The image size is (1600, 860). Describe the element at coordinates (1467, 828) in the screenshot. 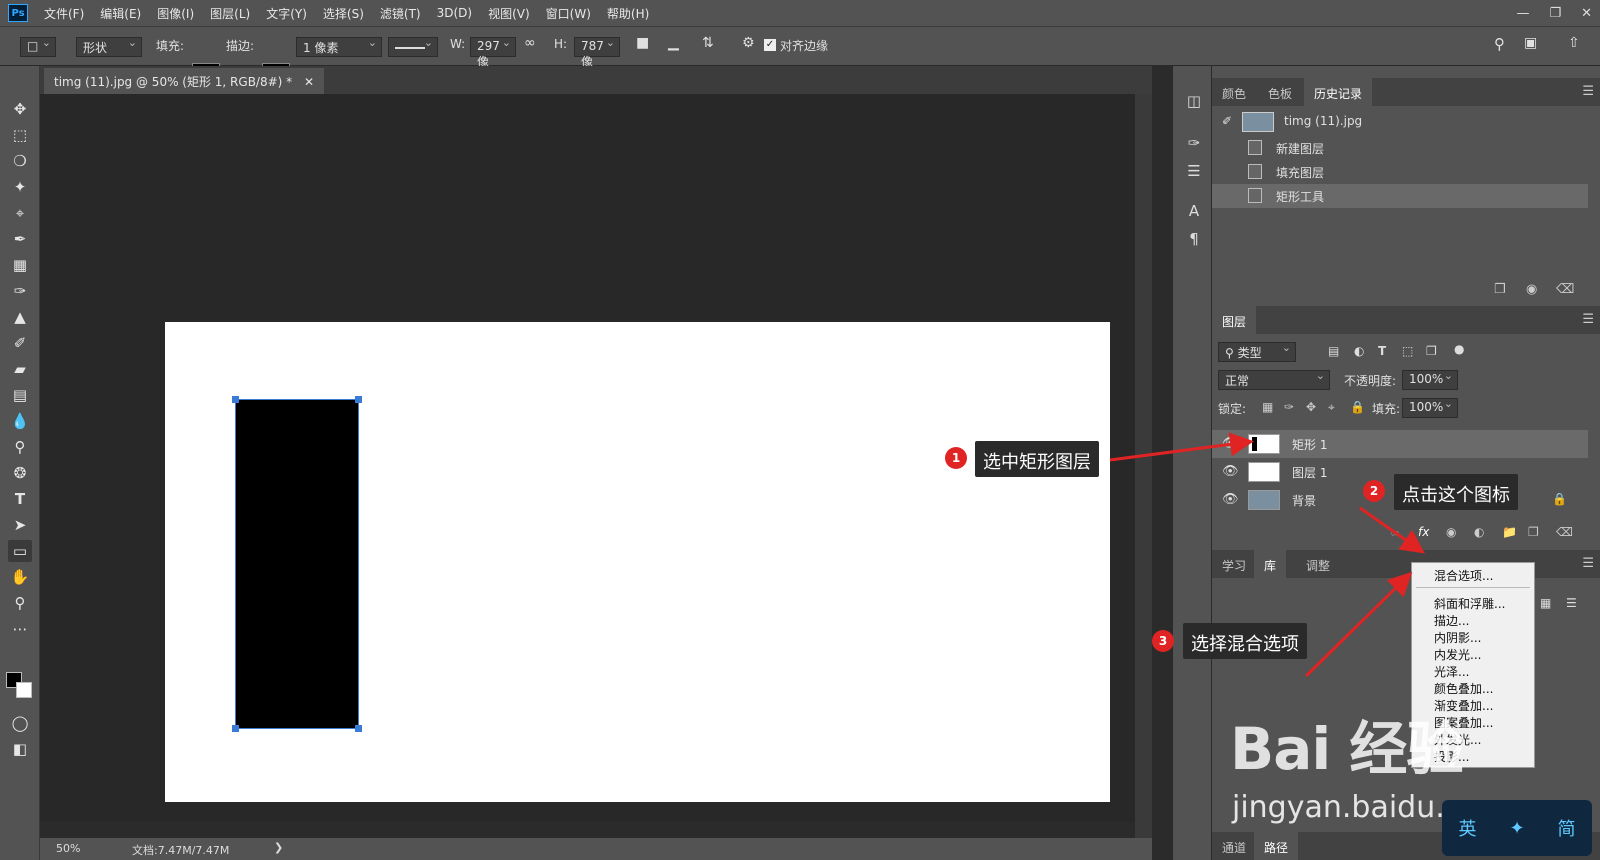

I see `ime-english-label: 英` at that location.